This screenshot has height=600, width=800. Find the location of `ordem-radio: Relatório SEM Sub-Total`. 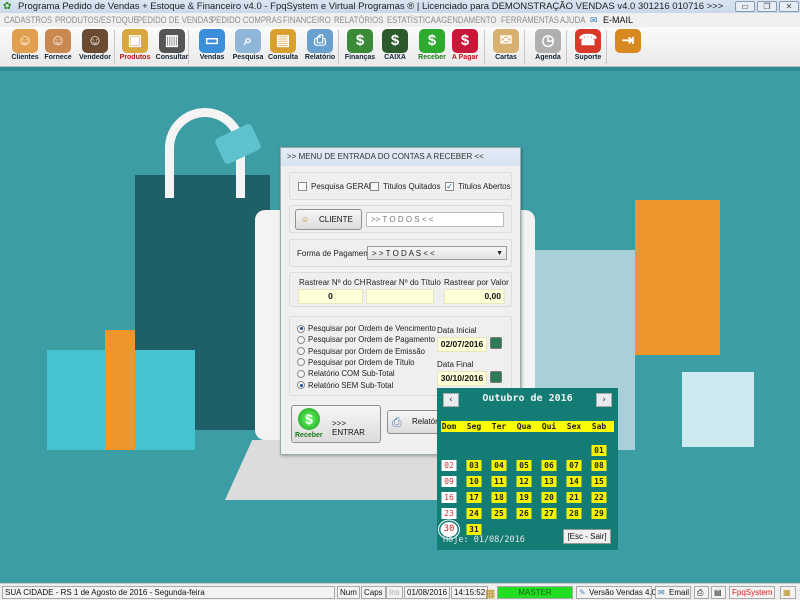

ordem-radio: Relatório SEM Sub-Total is located at coordinates (345, 385).